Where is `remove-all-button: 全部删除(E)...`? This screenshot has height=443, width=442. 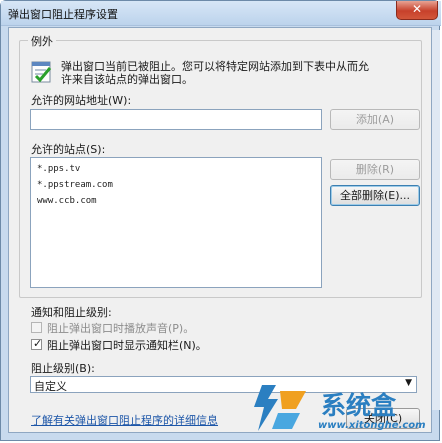 remove-all-button: 全部删除(E)... is located at coordinates (375, 195).